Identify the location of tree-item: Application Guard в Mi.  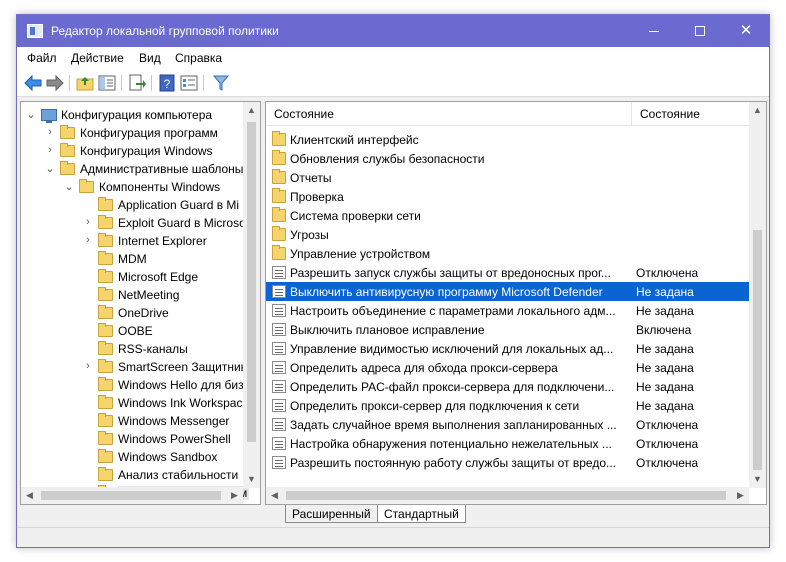
(140, 205).